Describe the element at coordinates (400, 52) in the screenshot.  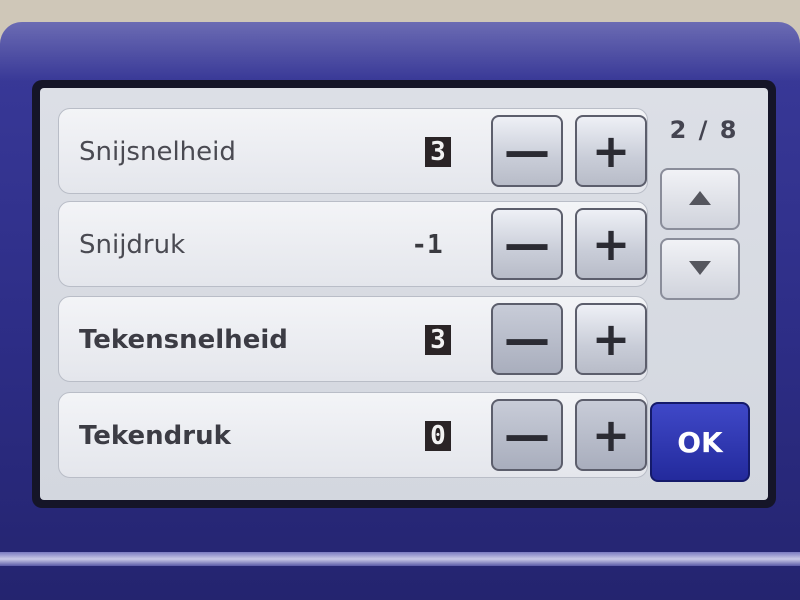
I see `bezel-gloss` at that location.